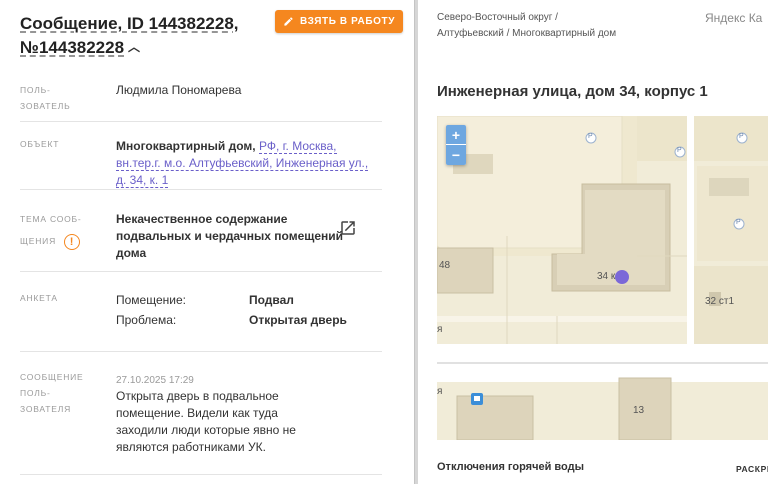 The height and width of the screenshot is (484, 768). What do you see at coordinates (72, 241) in the screenshot?
I see `warning-icon: !` at bounding box center [72, 241].